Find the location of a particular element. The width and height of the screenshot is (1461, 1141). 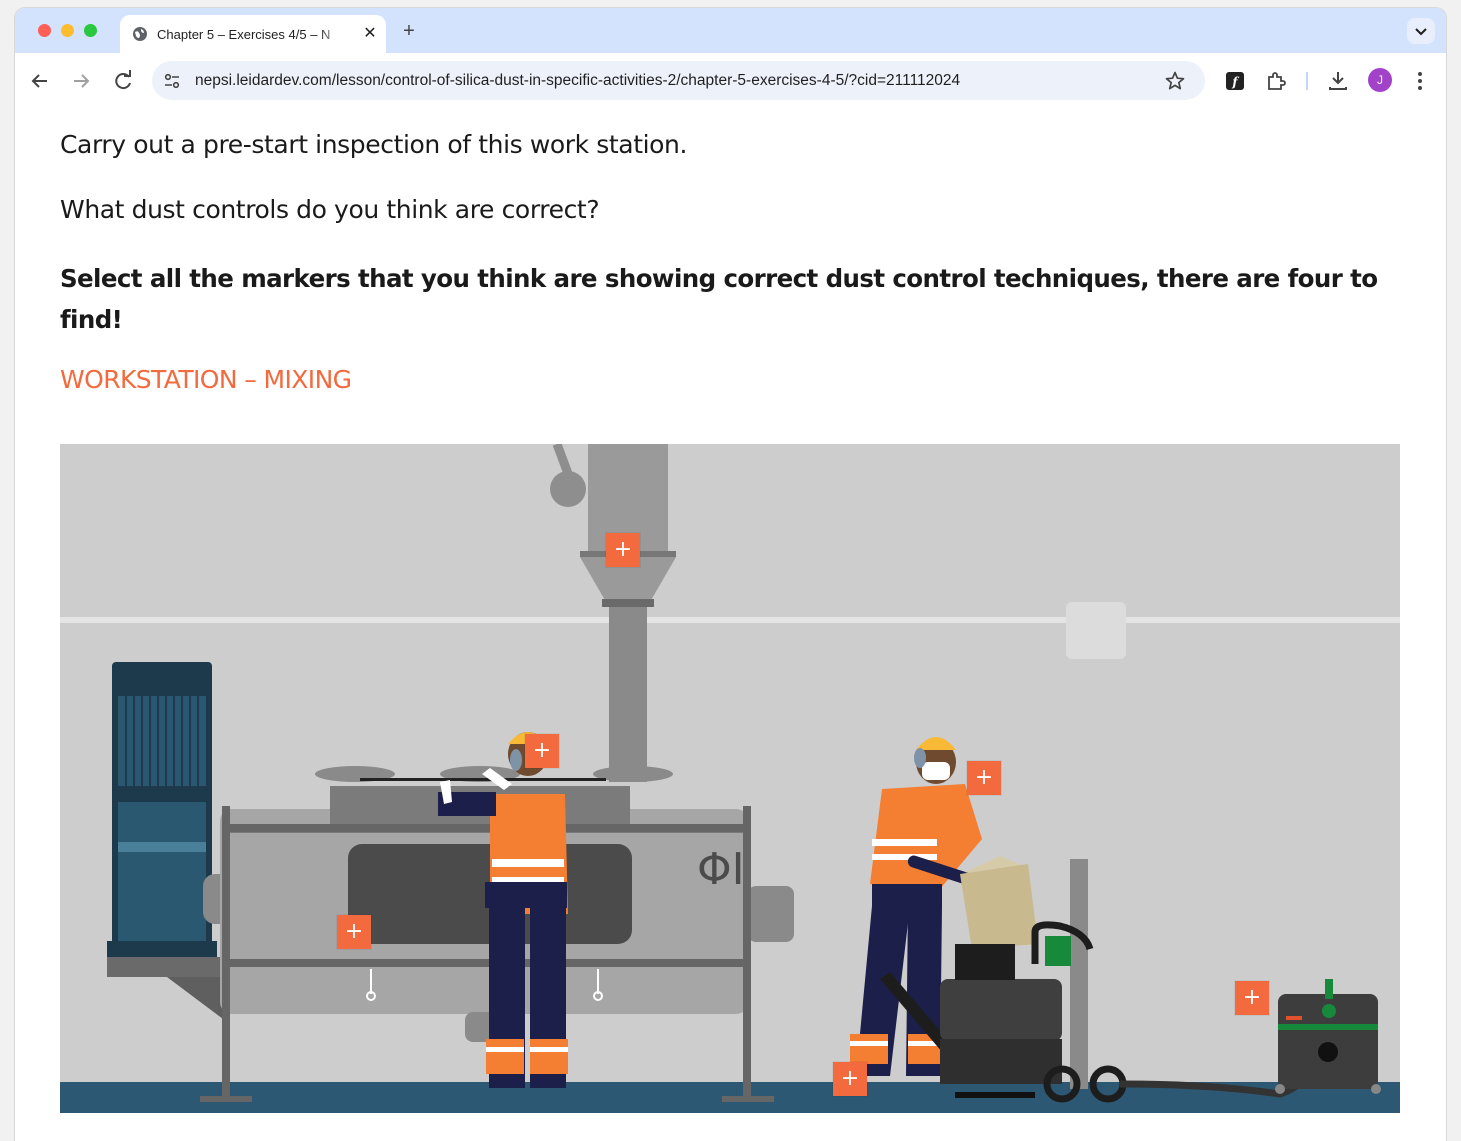

svg-text: ΦI is located at coordinates (721, 869).